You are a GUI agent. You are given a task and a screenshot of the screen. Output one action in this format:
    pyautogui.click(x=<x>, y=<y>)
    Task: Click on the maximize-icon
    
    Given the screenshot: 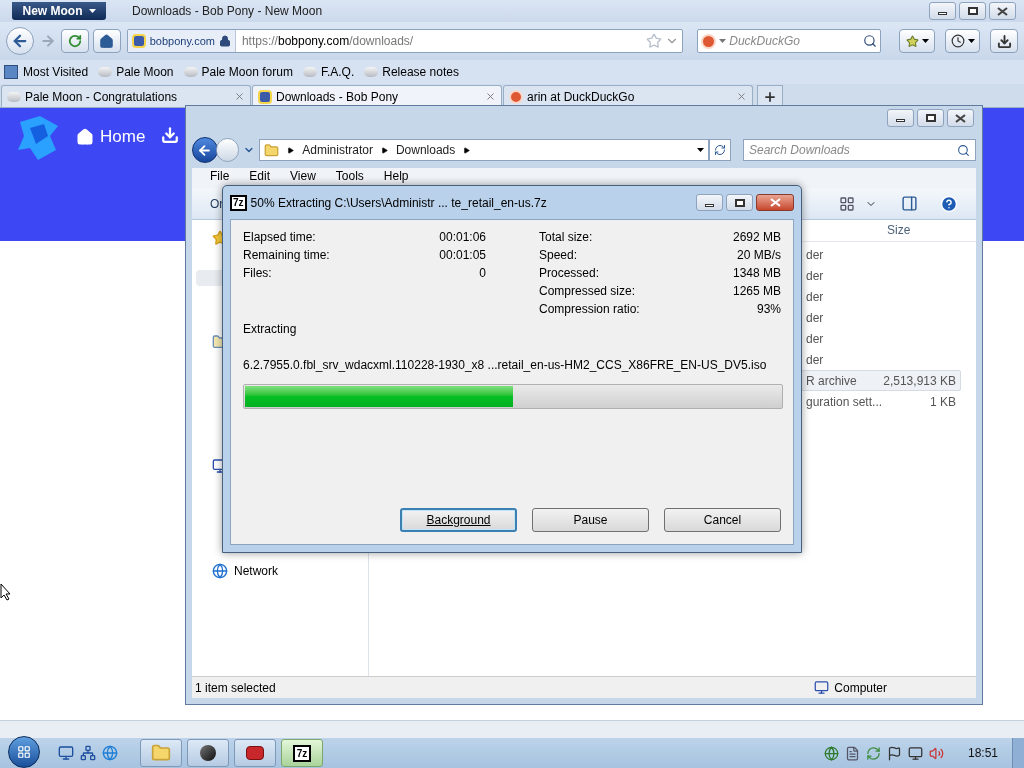 What is the action you would take?
    pyautogui.click(x=739, y=202)
    